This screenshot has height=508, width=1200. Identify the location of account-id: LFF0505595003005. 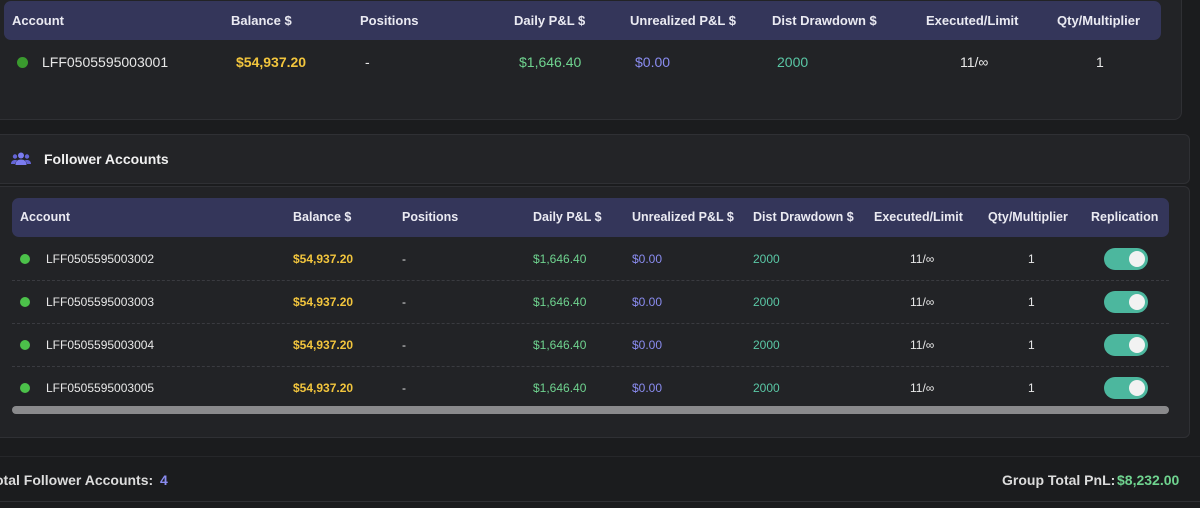
(100, 388).